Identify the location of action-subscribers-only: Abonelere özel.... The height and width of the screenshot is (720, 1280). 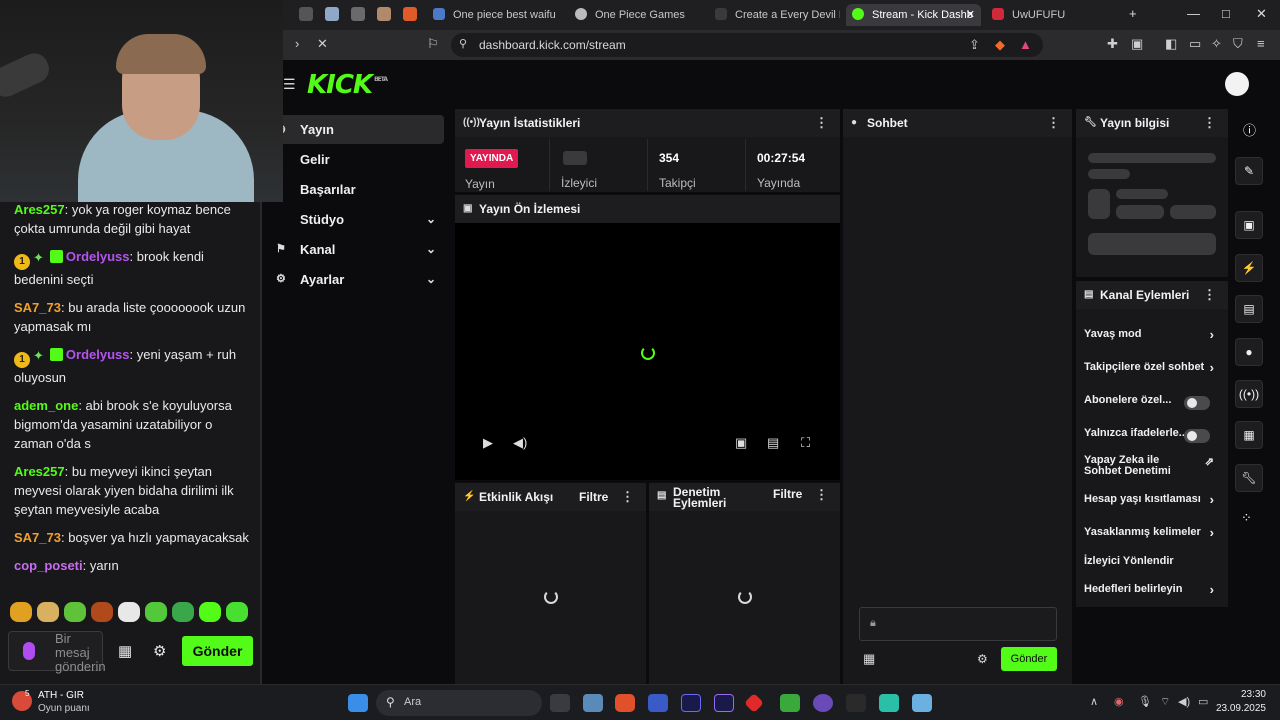
(1152, 404).